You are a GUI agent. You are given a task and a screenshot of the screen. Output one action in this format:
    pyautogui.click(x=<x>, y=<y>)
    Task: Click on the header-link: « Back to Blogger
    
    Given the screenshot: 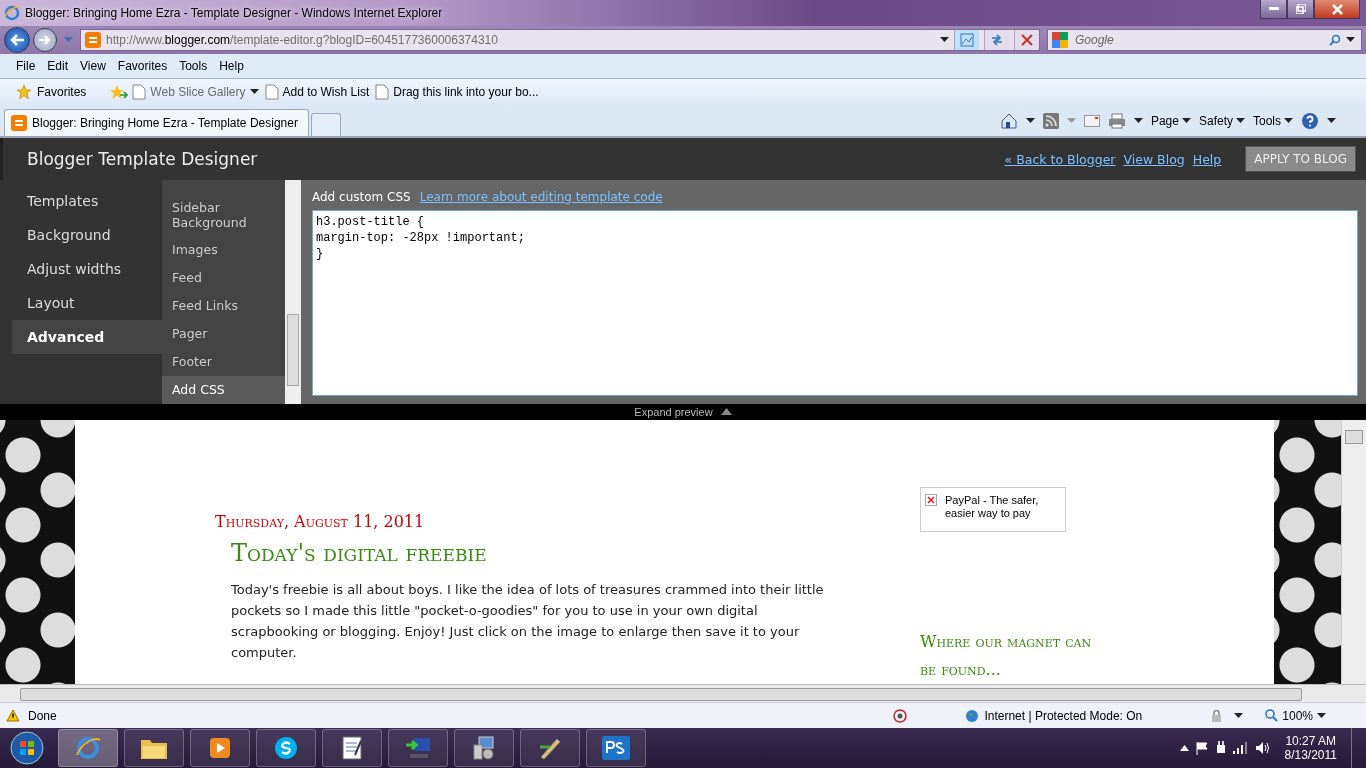 What is the action you would take?
    pyautogui.click(x=1060, y=159)
    